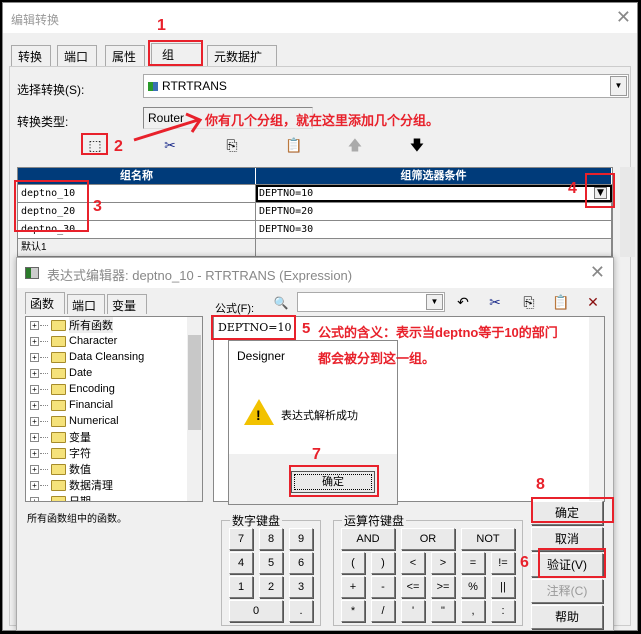  I want to click on tree-item: + 数值, so click(114, 469).